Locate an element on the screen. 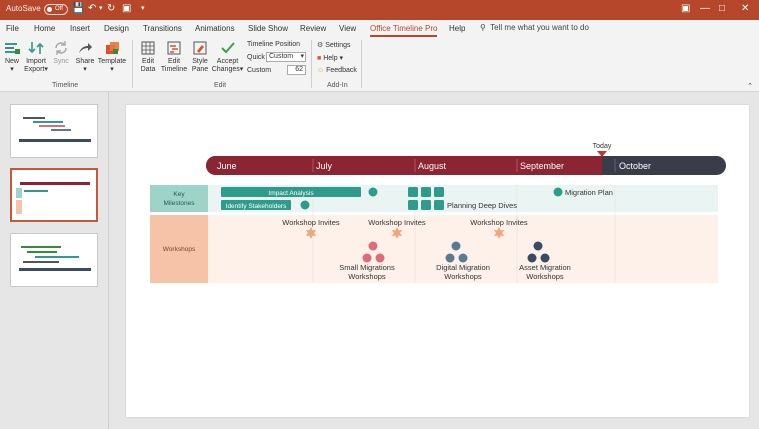 The height and width of the screenshot is (429, 759). checkmark-icon is located at coordinates (227, 48).